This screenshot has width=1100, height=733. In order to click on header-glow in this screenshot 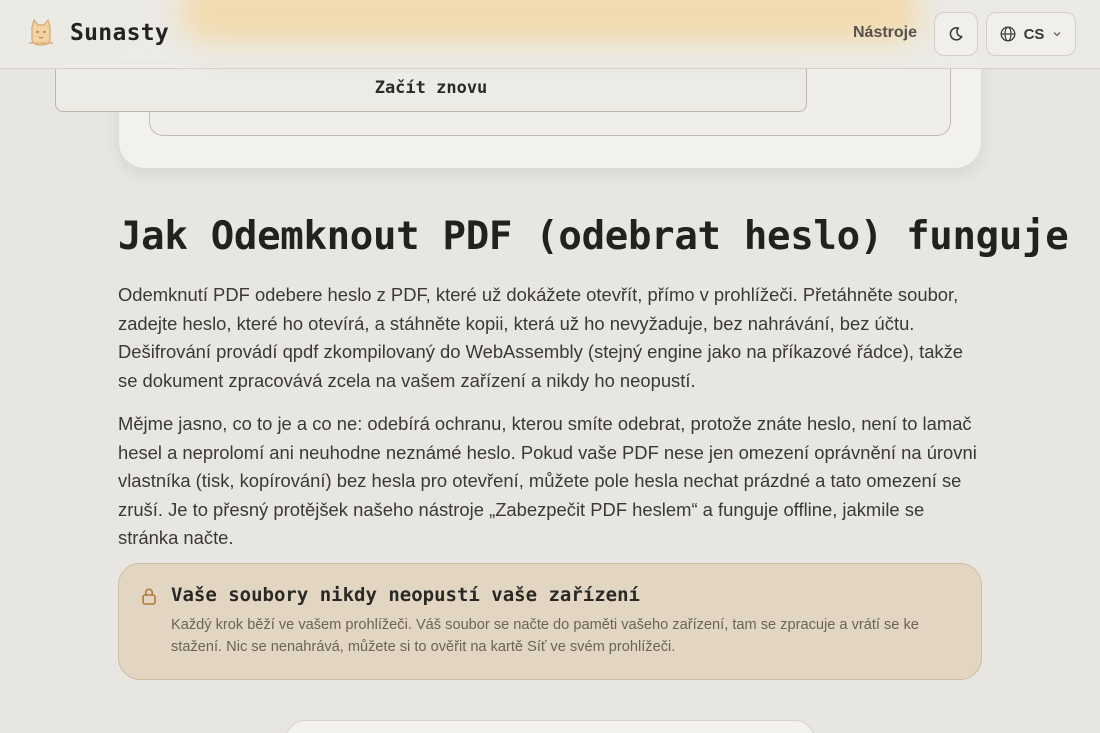, I will do `click(550, 21)`.